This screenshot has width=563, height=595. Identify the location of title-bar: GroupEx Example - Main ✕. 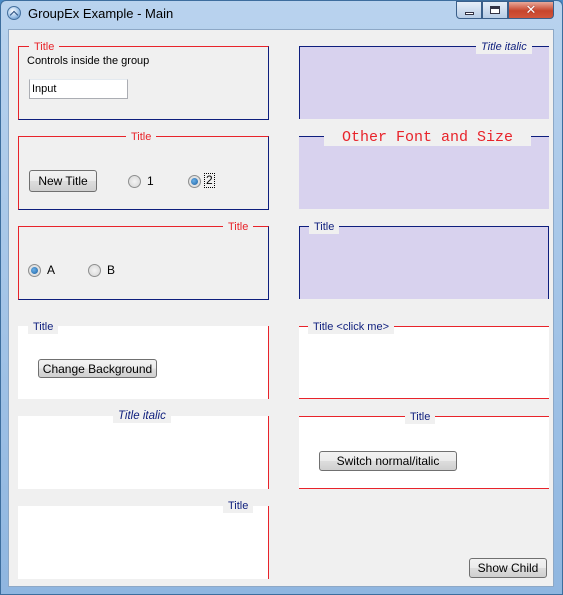
(281, 14).